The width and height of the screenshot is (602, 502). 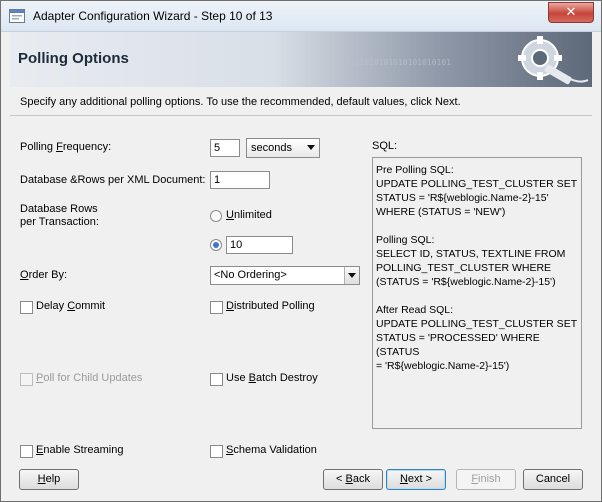 I want to click on combo-dropdown-icon, so click(x=351, y=275).